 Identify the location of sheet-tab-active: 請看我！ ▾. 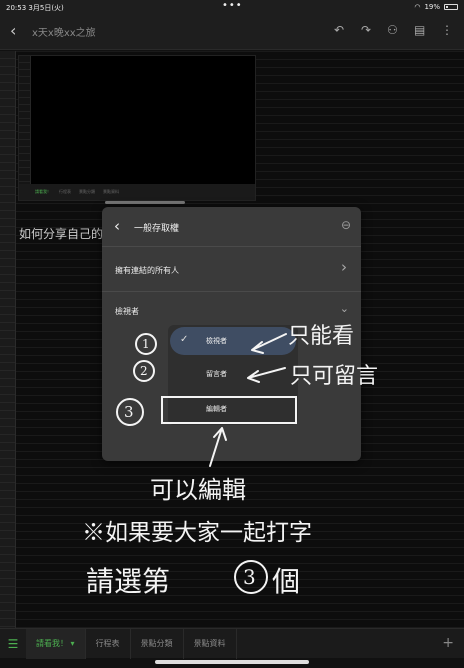
(56, 643).